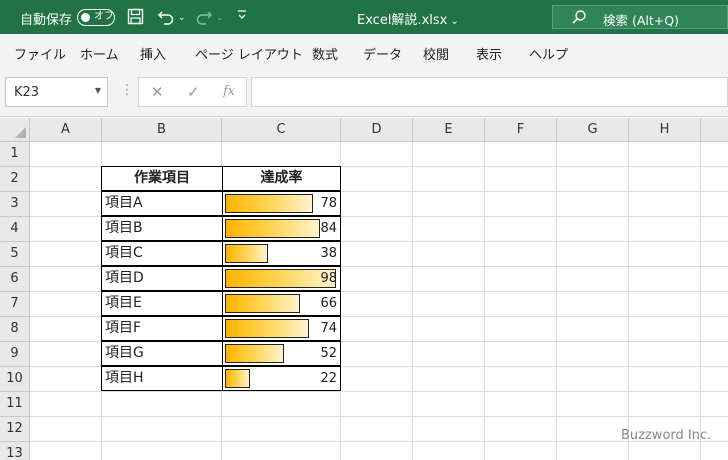  What do you see at coordinates (135, 18) in the screenshot?
I see `save-icon` at bounding box center [135, 18].